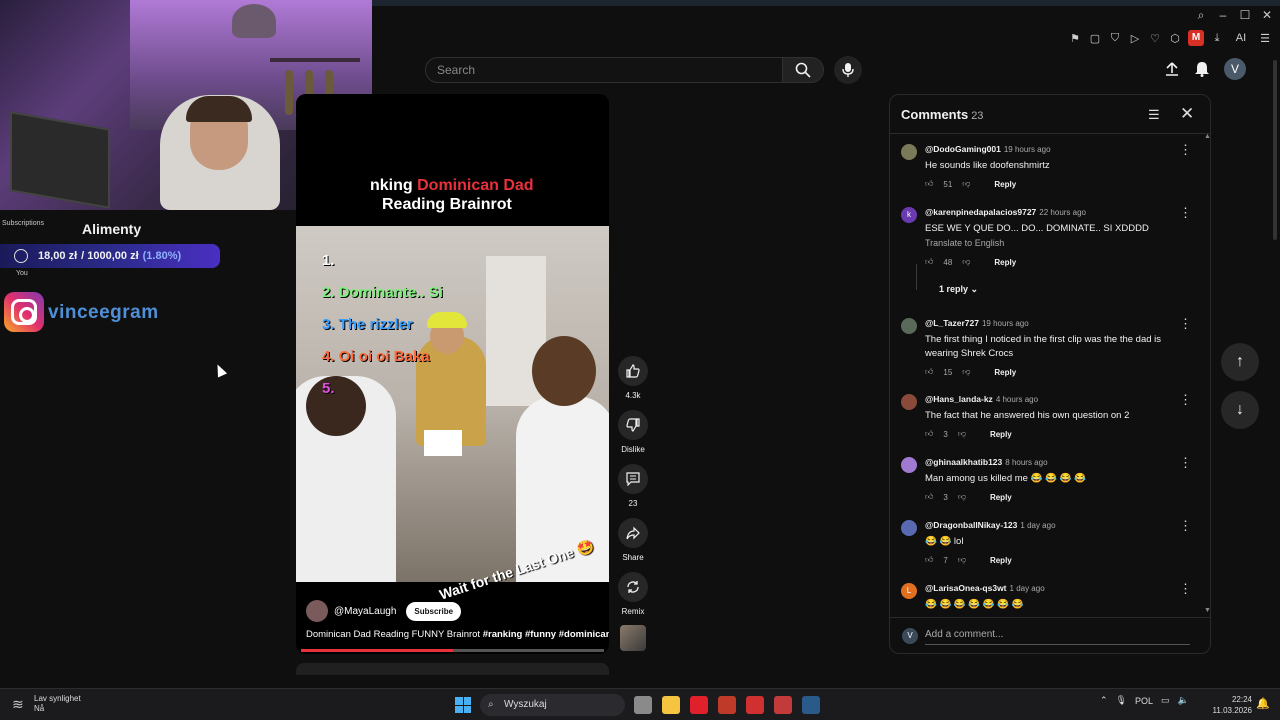 The image size is (1280, 720). I want to click on volume-icon: 🔈, so click(1183, 700).